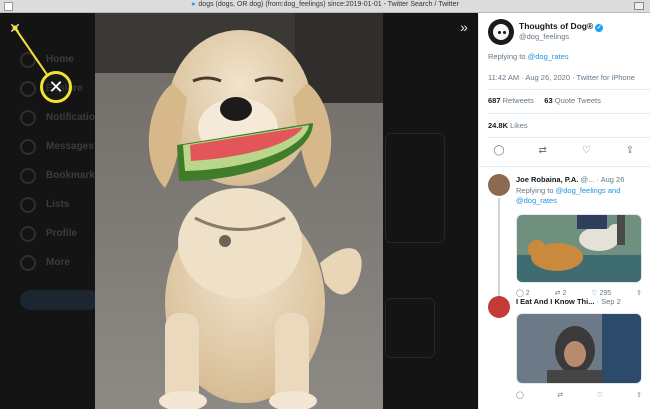  I want to click on person-with-dog-image, so click(579, 348).